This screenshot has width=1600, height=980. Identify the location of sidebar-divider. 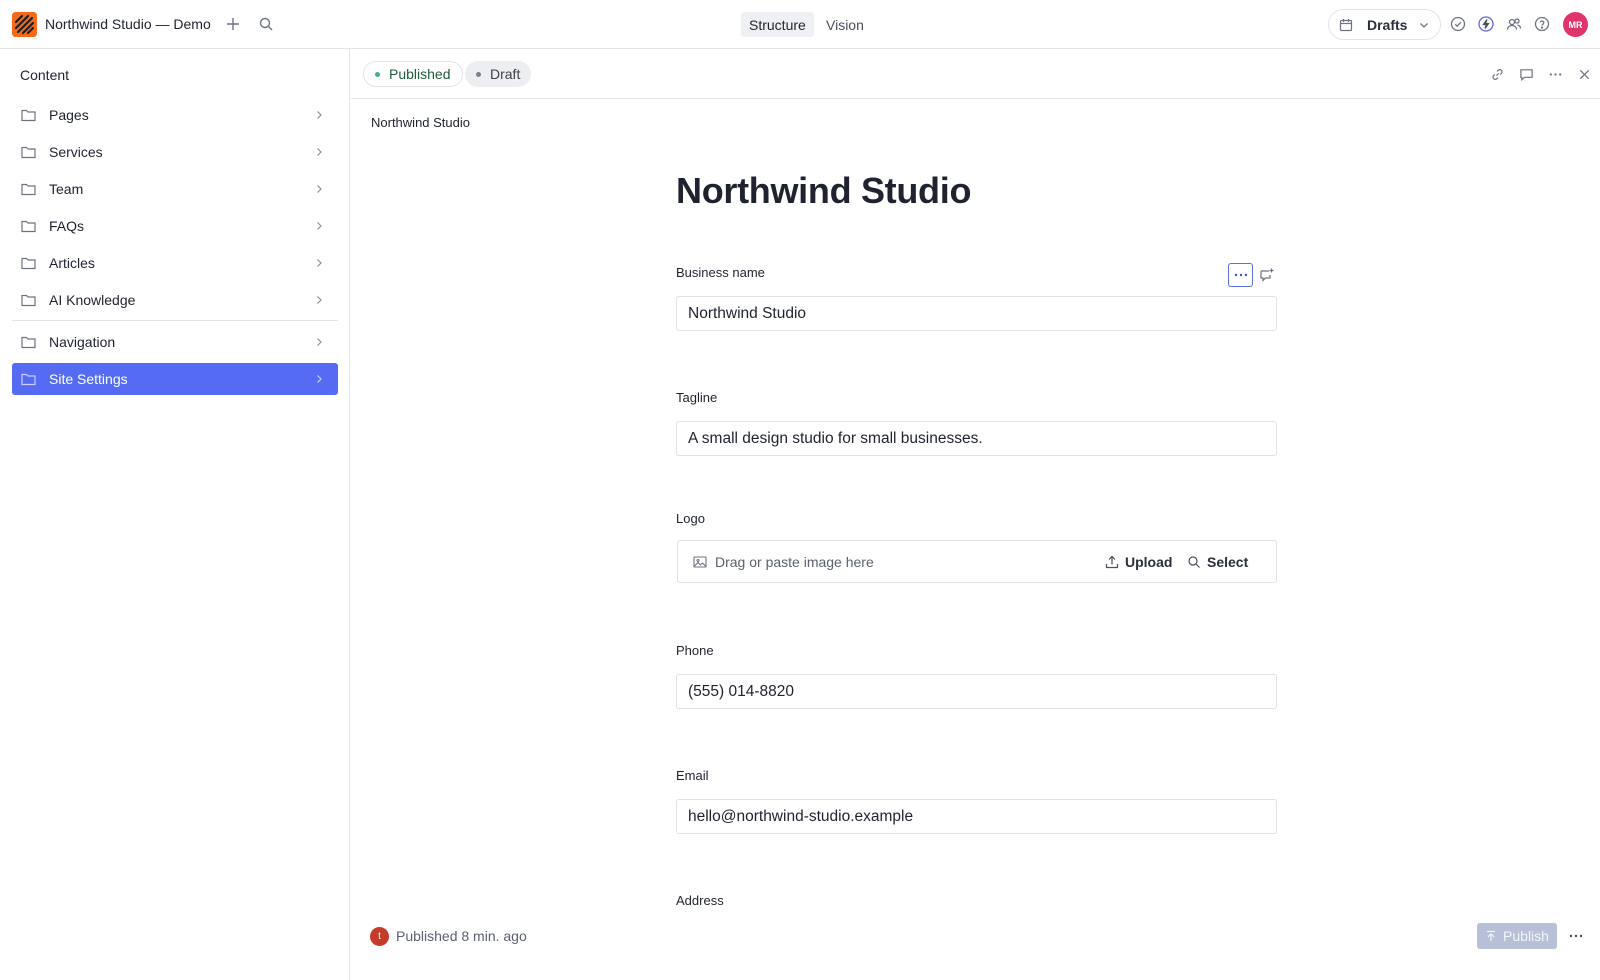
(175, 320).